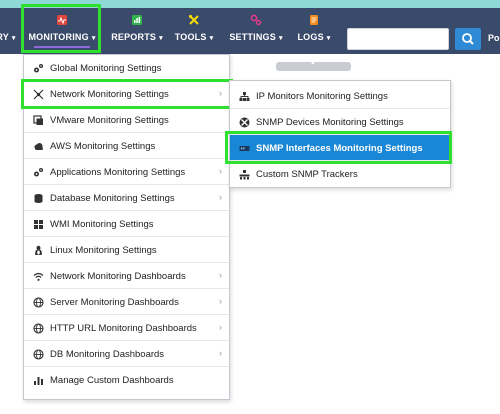 This screenshot has width=500, height=414. What do you see at coordinates (244, 175) in the screenshot?
I see `tracker-icon` at bounding box center [244, 175].